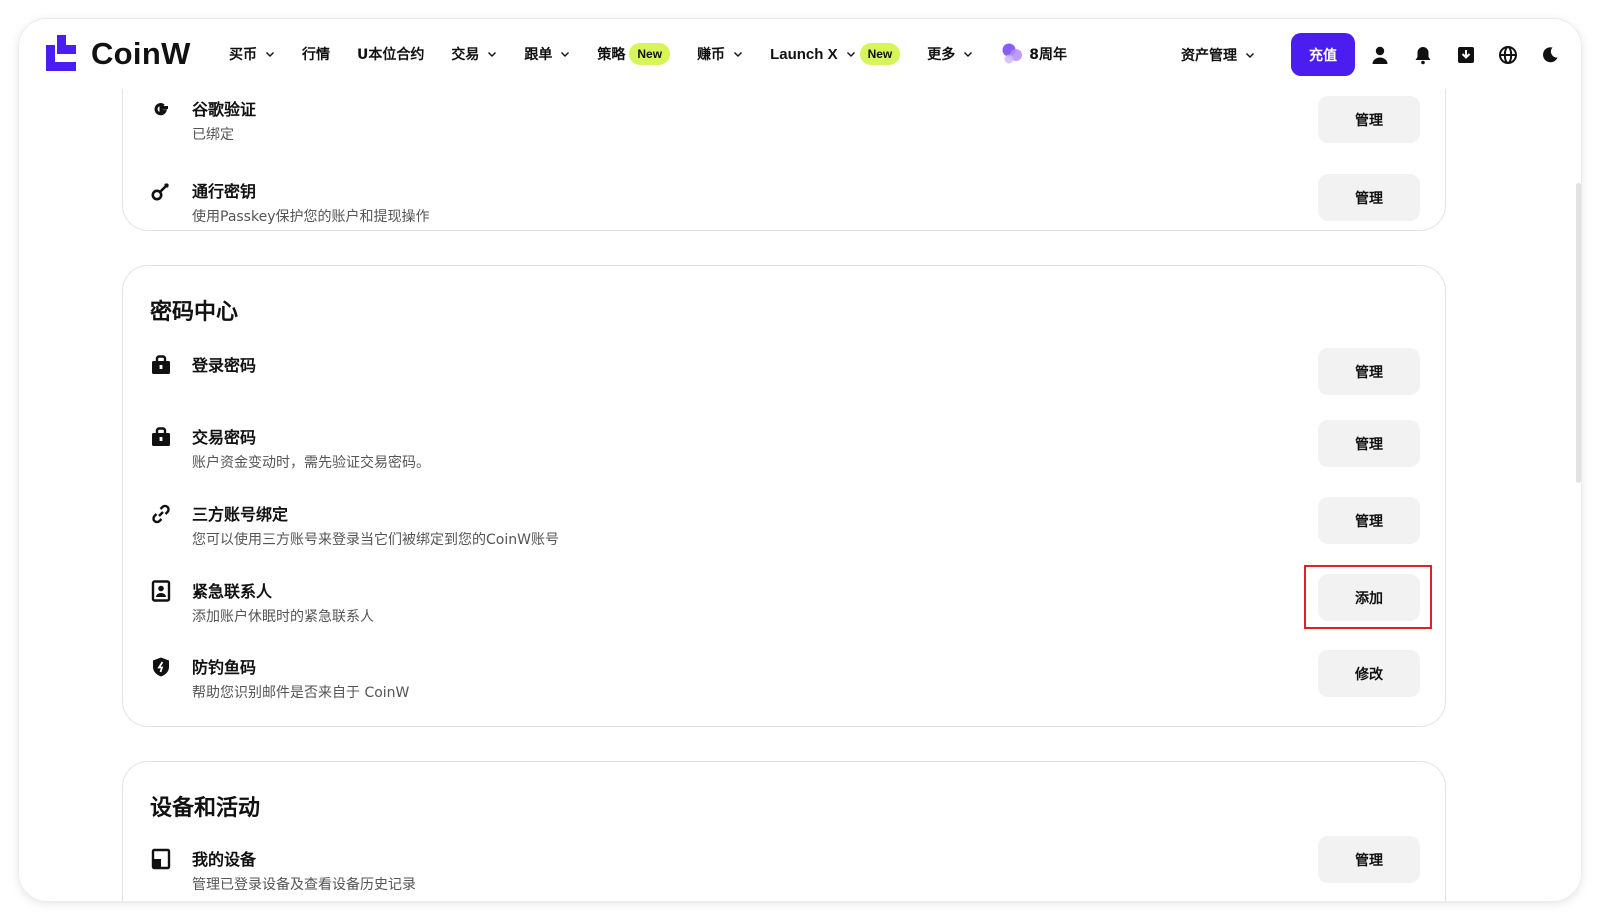 The height and width of the screenshot is (920, 1600). What do you see at coordinates (1369, 673) in the screenshot?
I see `anti-phishing-modify-button: 修改` at bounding box center [1369, 673].